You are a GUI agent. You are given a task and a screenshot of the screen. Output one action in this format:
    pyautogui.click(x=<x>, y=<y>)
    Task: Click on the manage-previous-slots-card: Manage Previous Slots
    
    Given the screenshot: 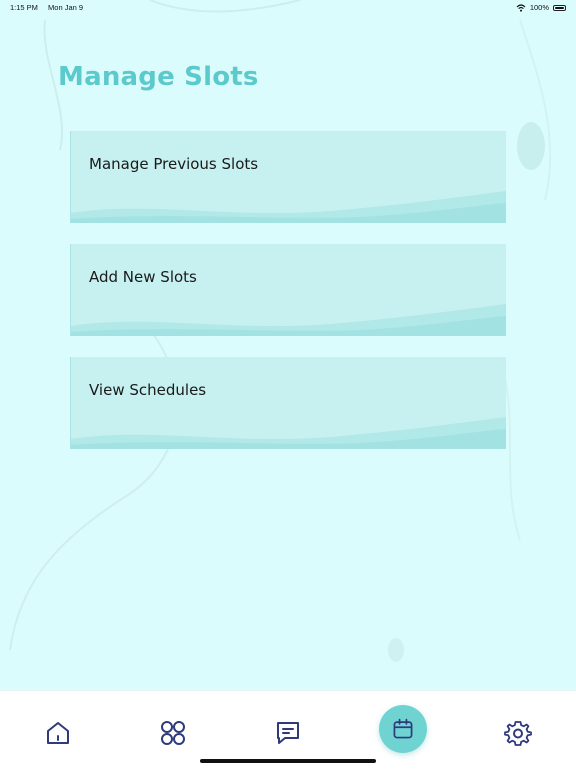 What is the action you would take?
    pyautogui.click(x=288, y=177)
    